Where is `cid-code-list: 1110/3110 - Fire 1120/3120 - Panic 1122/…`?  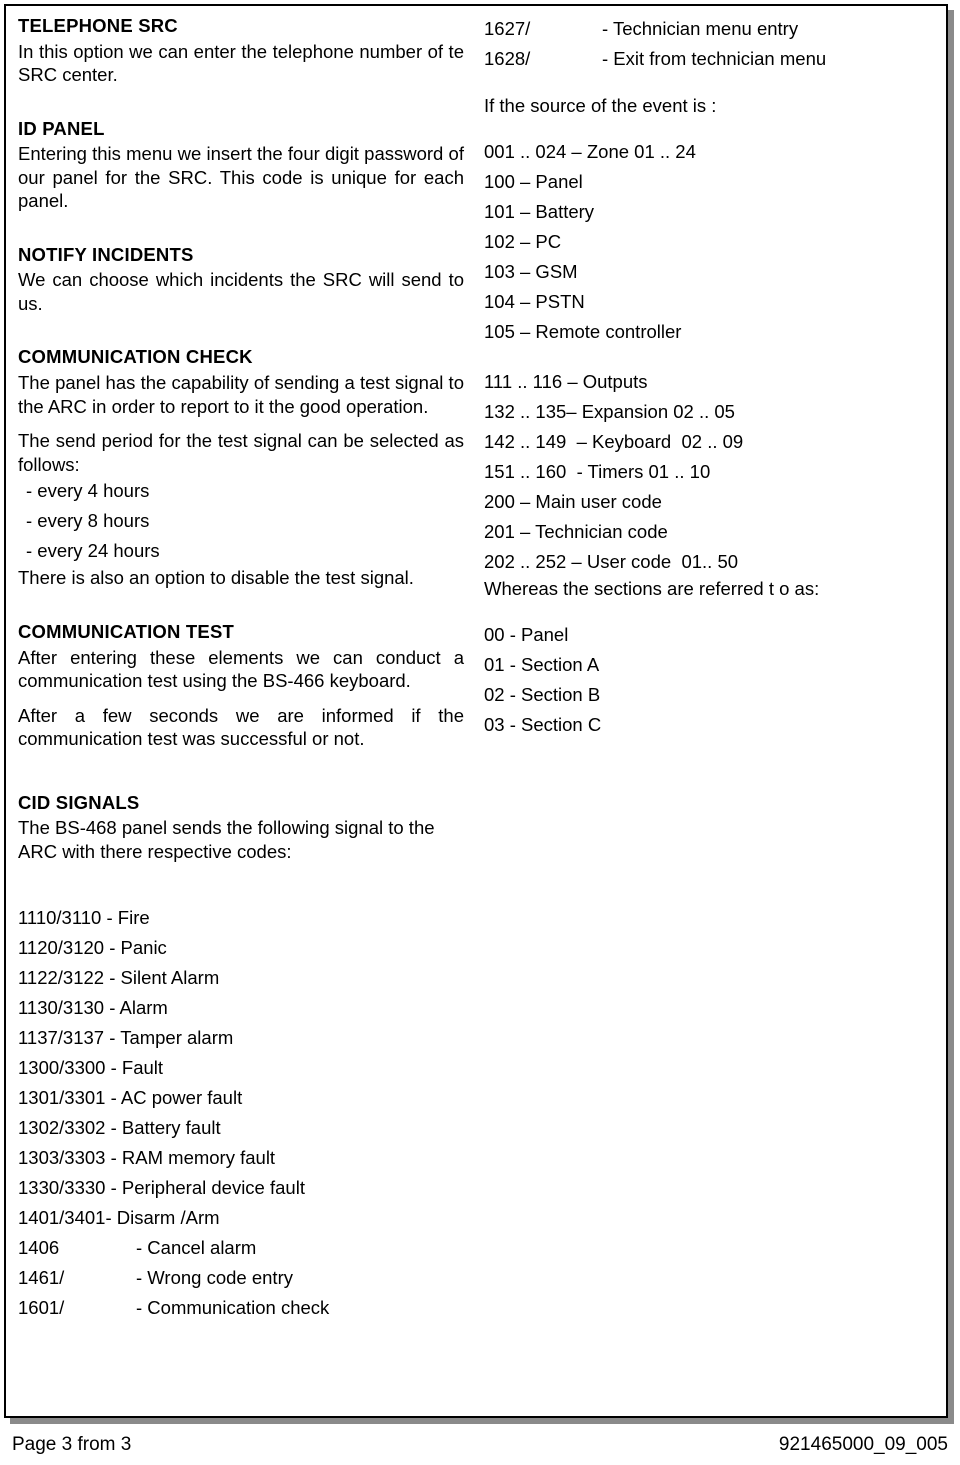
cid-code-list: 1110/3110 - Fire 1120/3120 - Panic 1122/… is located at coordinates (241, 1068).